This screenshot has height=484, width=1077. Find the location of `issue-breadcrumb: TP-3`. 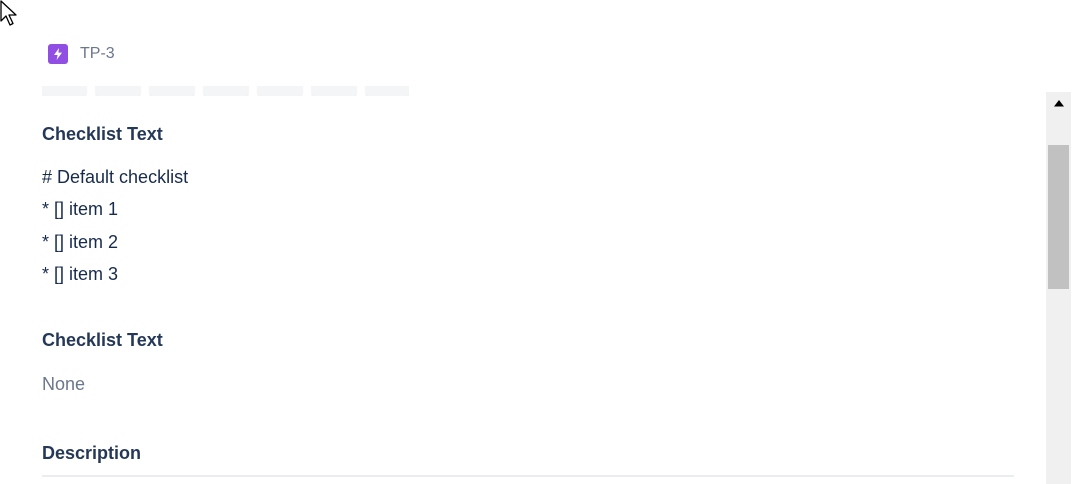

issue-breadcrumb: TP-3 is located at coordinates (81, 54).